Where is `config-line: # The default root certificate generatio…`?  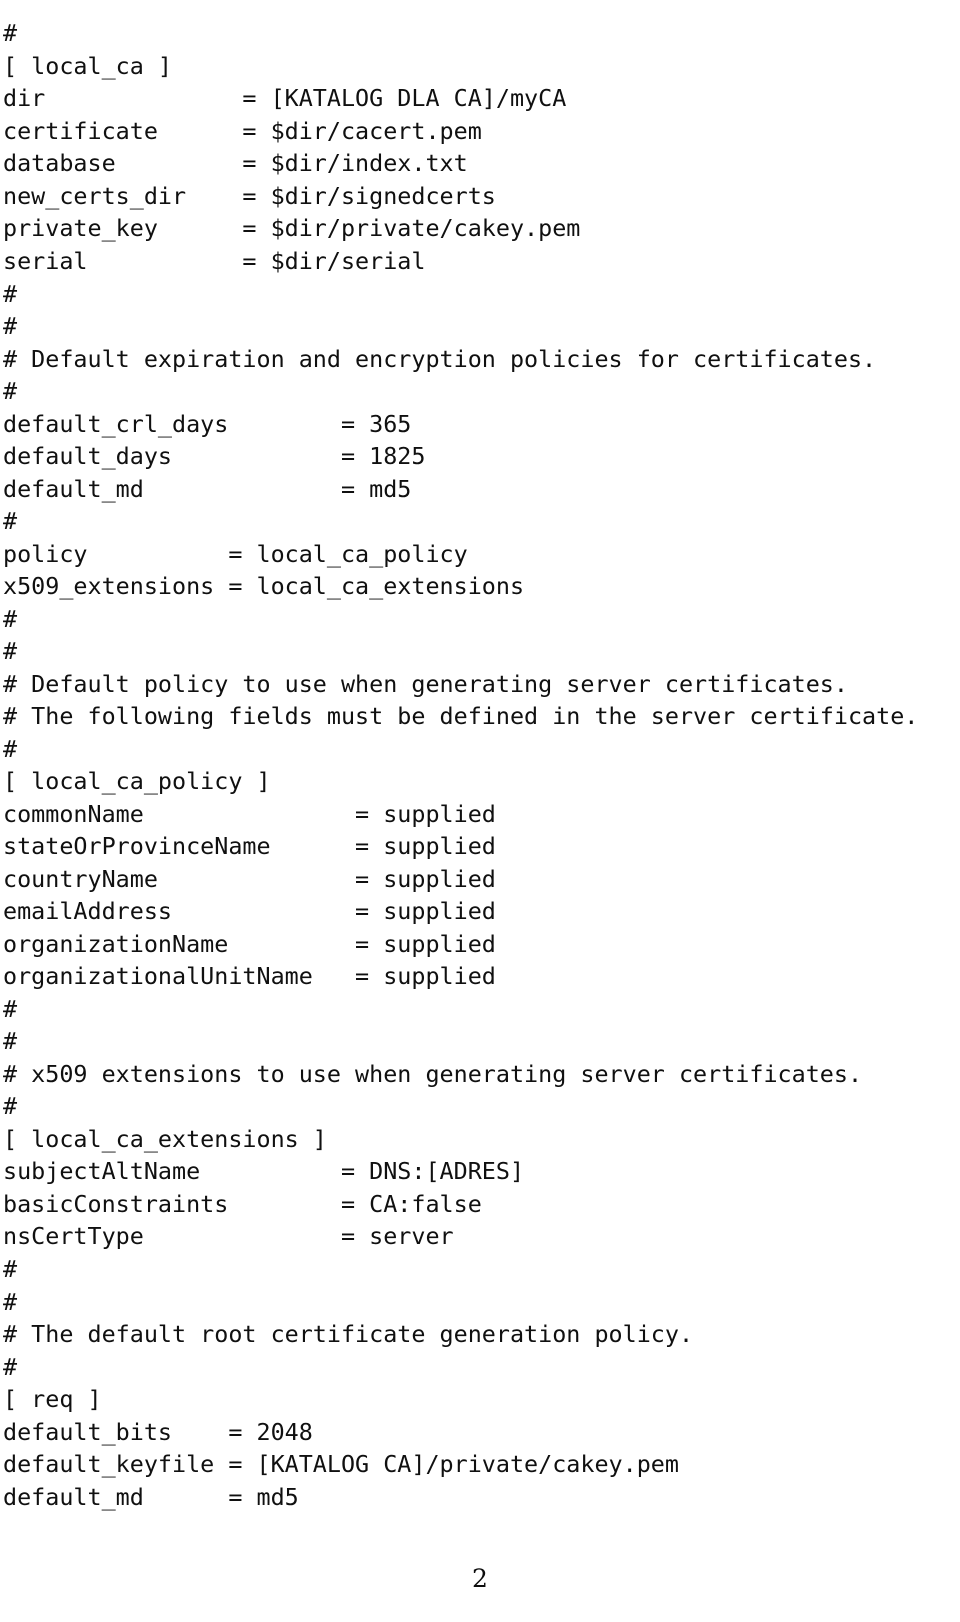
config-line: # The default root certificate generatio… is located at coordinates (348, 1334).